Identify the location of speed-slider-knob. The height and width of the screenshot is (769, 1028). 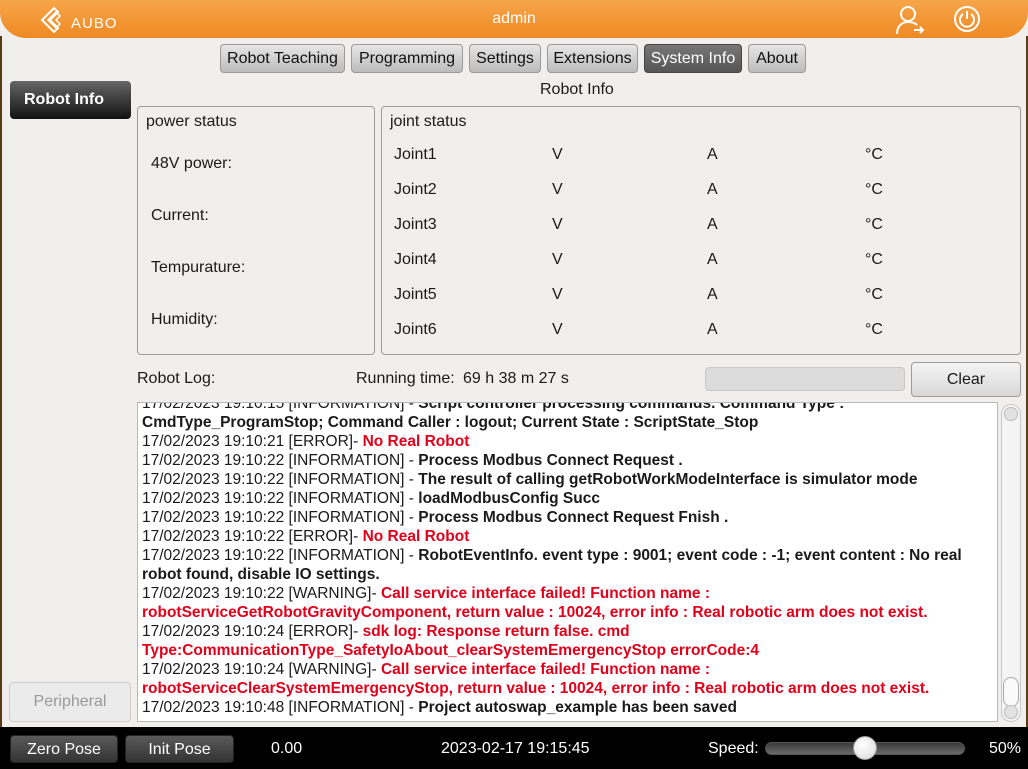
(865, 748).